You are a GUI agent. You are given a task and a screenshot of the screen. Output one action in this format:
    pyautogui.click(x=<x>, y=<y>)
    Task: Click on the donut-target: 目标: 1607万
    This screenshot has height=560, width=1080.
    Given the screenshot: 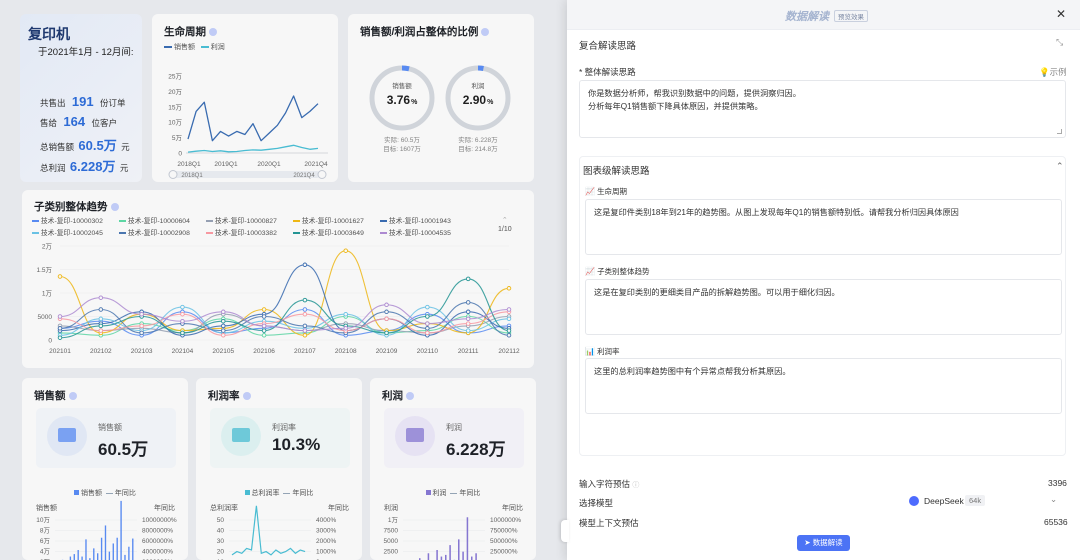 What is the action you would take?
    pyautogui.click(x=402, y=148)
    